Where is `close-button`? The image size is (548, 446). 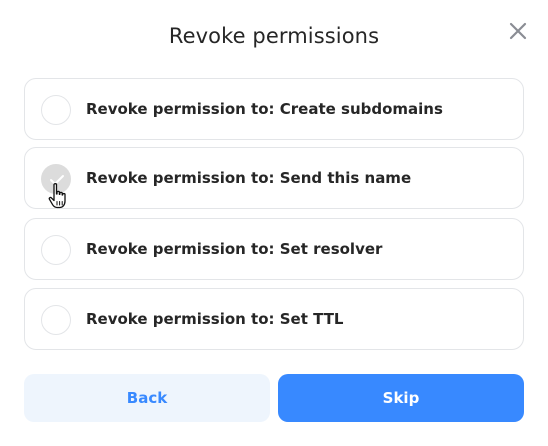
close-button is located at coordinates (518, 31).